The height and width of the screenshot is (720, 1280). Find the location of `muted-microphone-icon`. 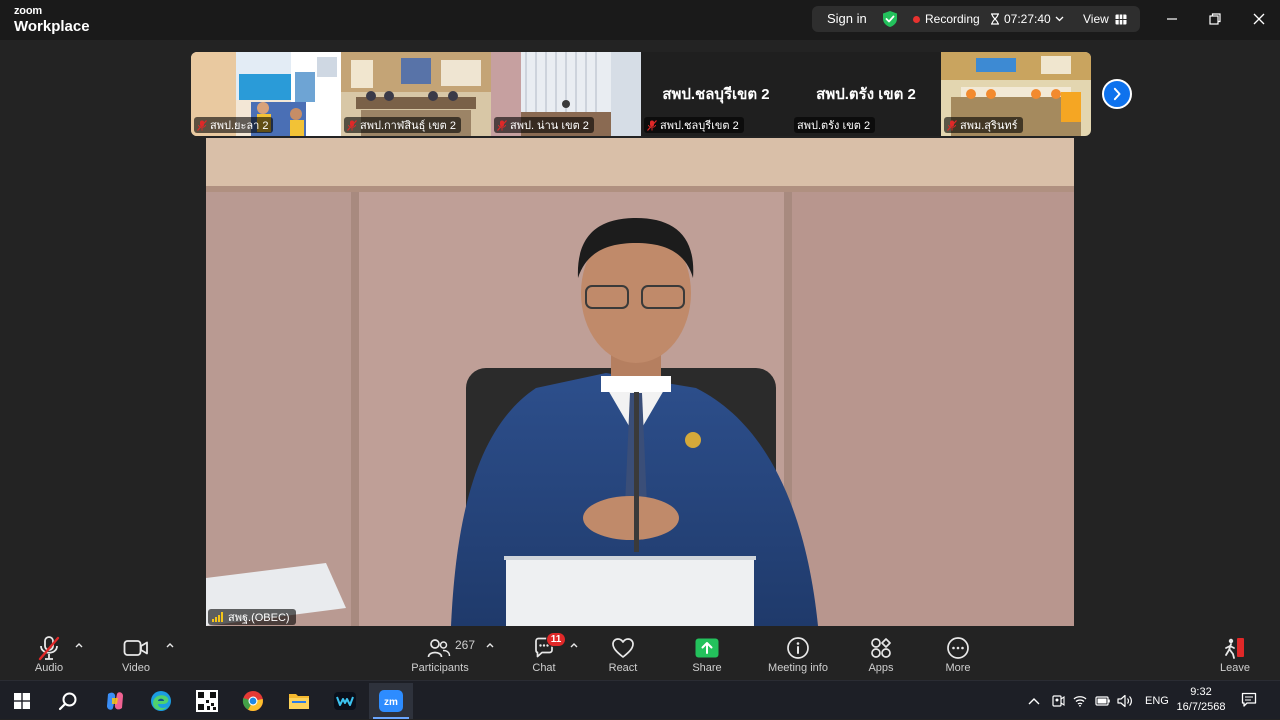

muted-microphone-icon is located at coordinates (49, 648).